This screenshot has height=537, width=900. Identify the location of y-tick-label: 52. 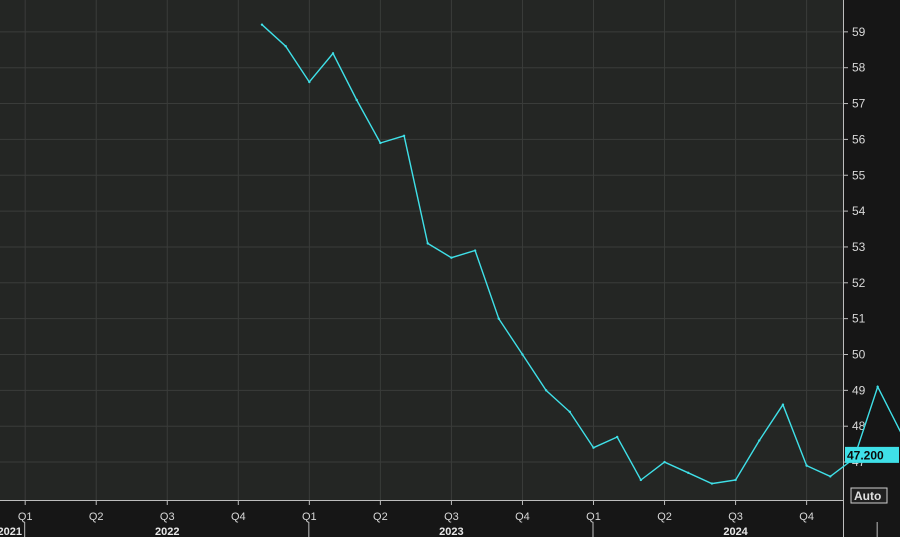
(859, 283).